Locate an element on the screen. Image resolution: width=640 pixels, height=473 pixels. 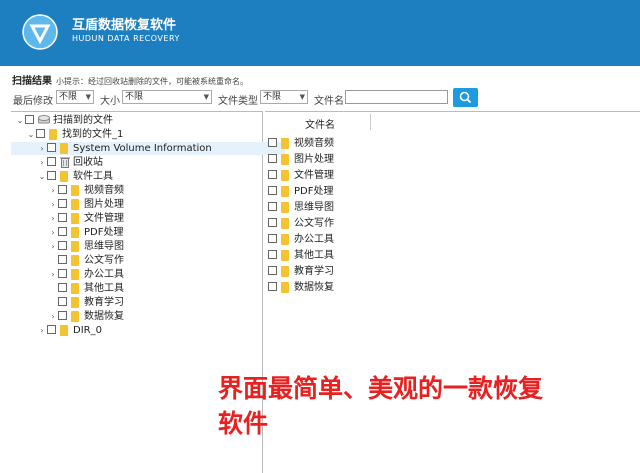
dropdown-arrow-icon: ▼ is located at coordinates (88, 97).